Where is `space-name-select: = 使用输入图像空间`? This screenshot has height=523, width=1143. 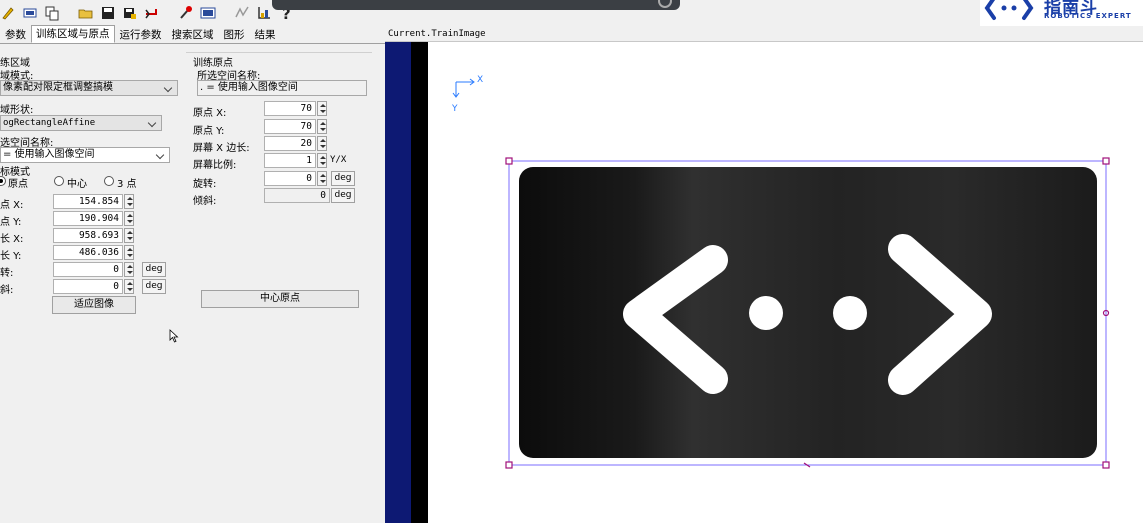
space-name-select: = 使用输入图像空间 is located at coordinates (85, 155).